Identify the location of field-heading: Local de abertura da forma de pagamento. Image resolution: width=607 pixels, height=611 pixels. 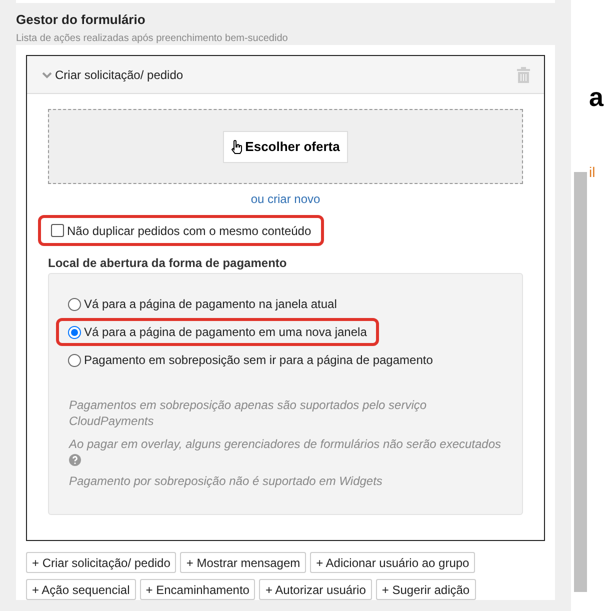
(168, 263).